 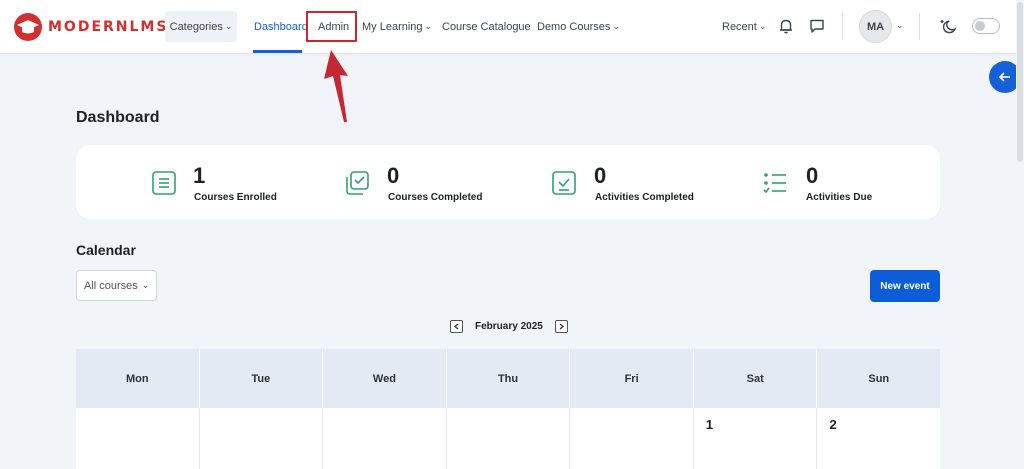 I want to click on active-tab-indicator, so click(x=277, y=51).